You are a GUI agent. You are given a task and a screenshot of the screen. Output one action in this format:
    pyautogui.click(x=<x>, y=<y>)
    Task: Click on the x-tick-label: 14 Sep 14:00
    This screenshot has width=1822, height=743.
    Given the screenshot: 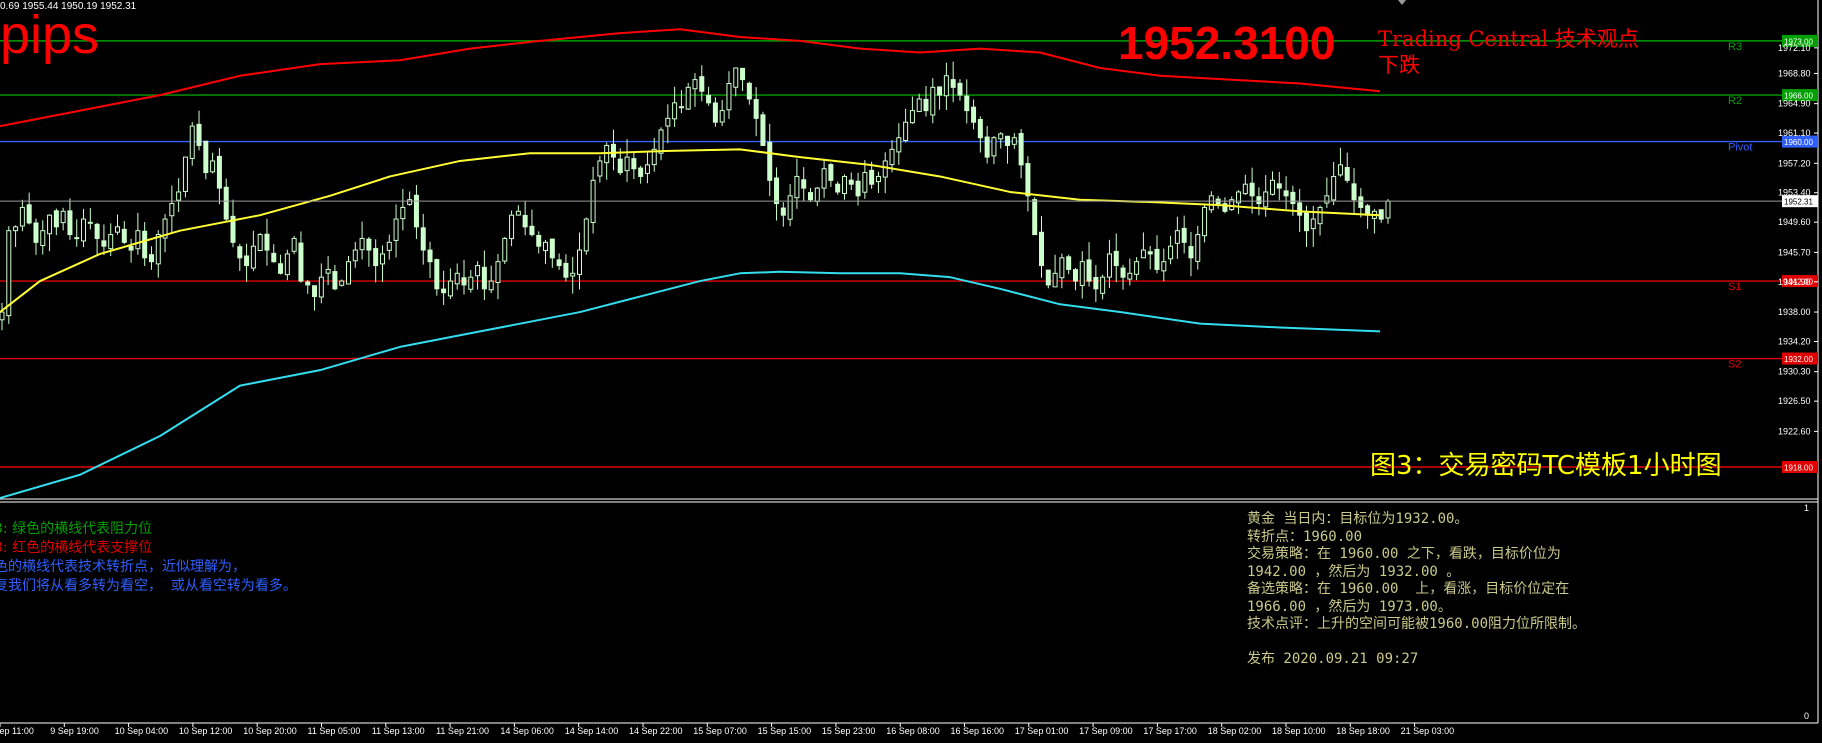 What is the action you would take?
    pyautogui.click(x=592, y=731)
    